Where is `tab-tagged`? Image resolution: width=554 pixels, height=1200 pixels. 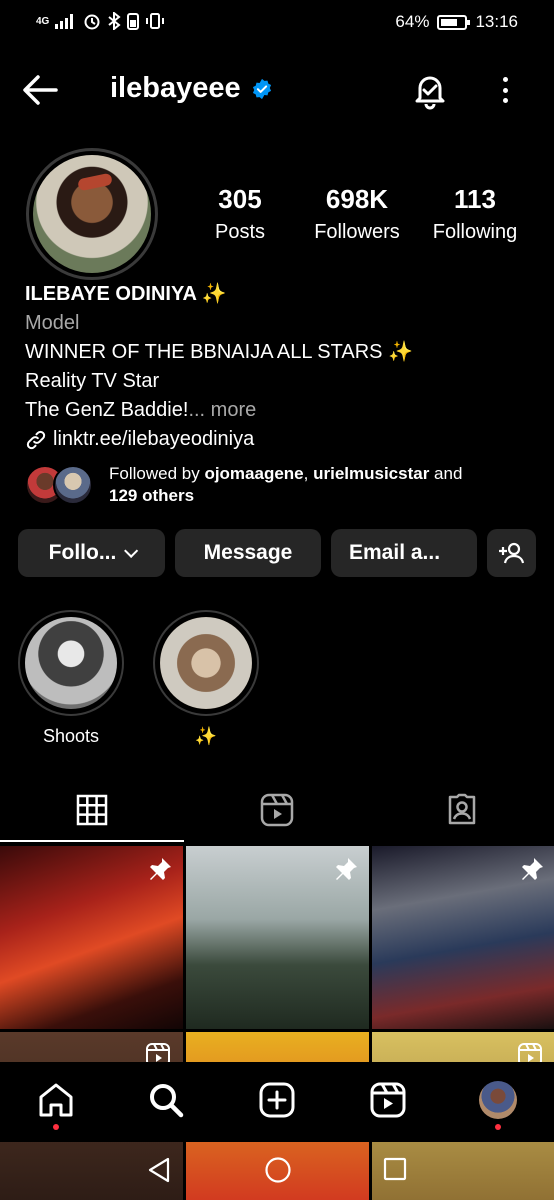 tab-tagged is located at coordinates (462, 810).